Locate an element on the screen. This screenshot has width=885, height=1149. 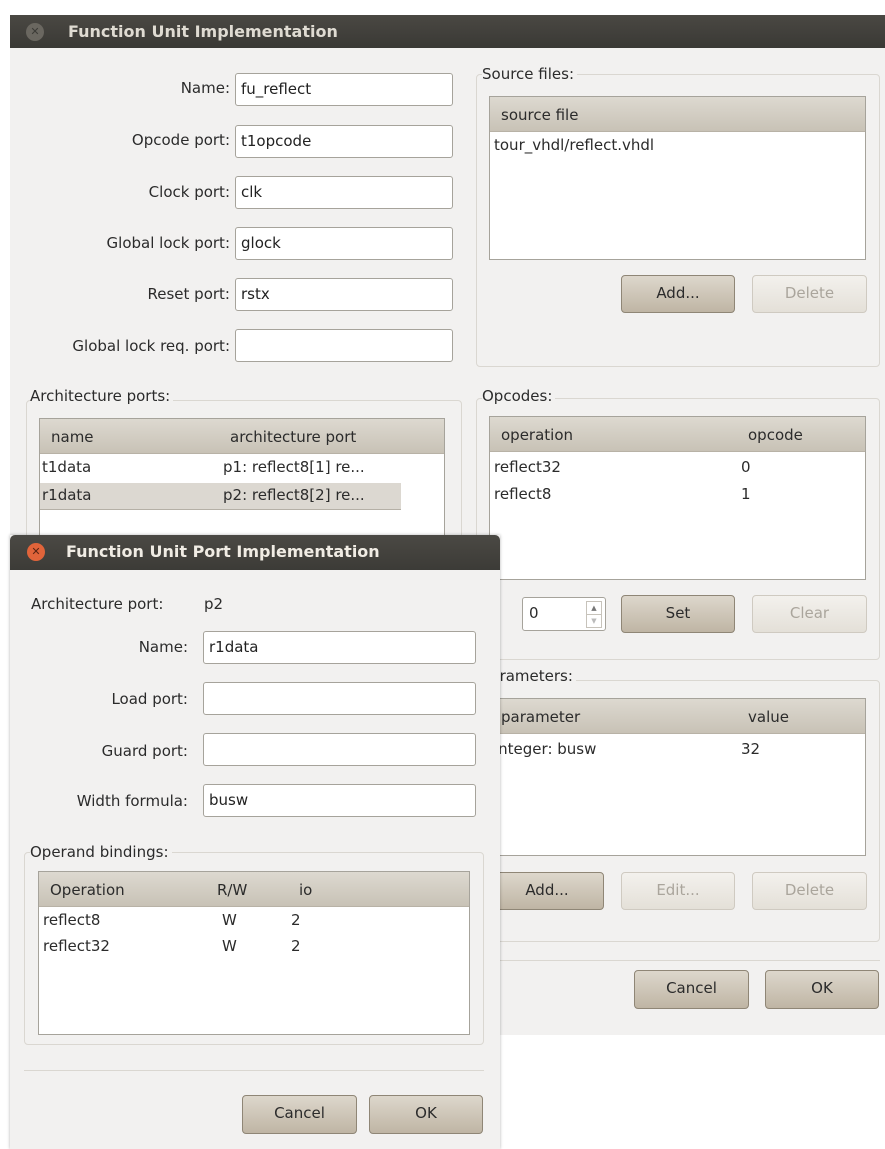
table-row: reflect8 W 2 is located at coordinates (254, 921).